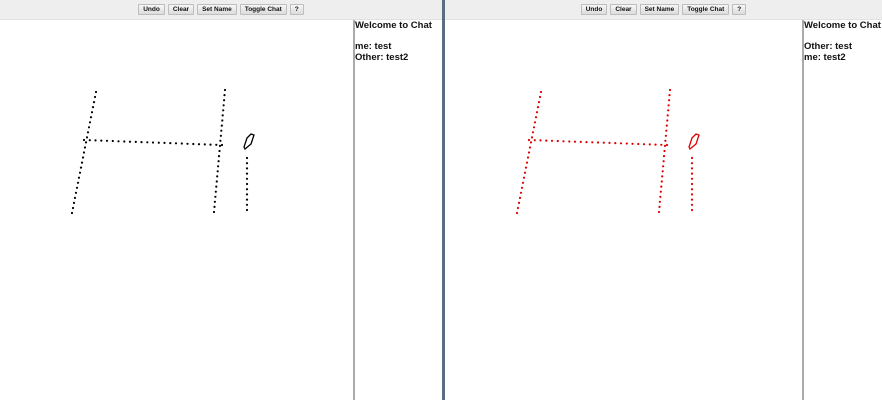  Describe the element at coordinates (825, 57) in the screenshot. I see `chat-message: me: test2` at that location.